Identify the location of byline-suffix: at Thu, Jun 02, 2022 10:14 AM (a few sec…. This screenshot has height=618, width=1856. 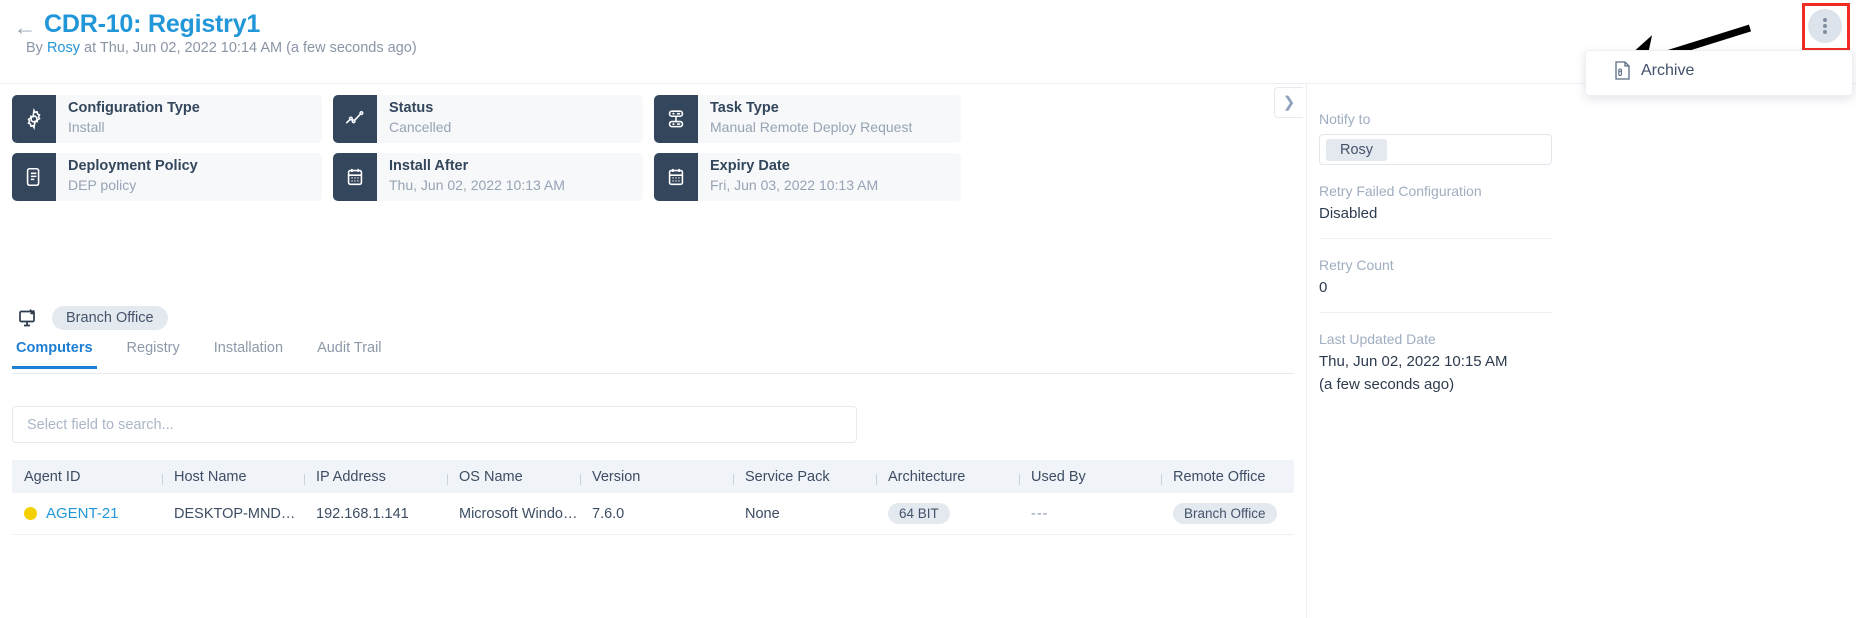
(248, 48).